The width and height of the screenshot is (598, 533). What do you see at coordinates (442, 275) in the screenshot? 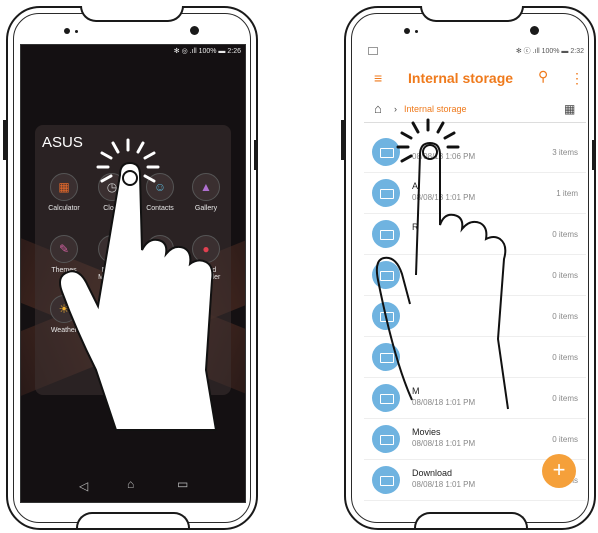
I see `hand-right` at bounding box center [442, 275].